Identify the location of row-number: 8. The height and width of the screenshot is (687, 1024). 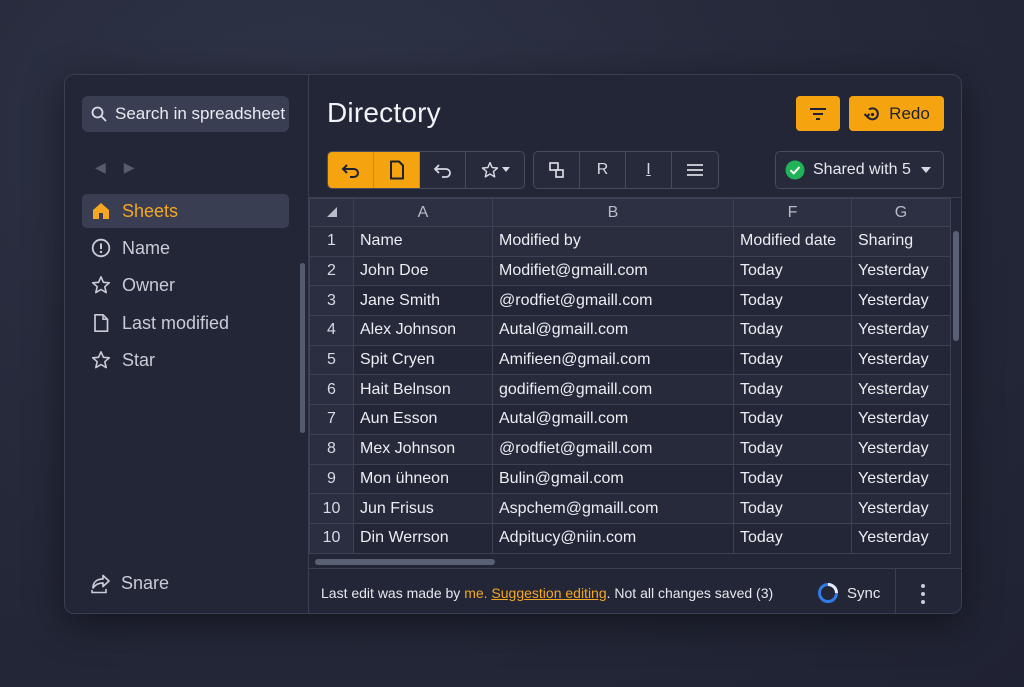
(331, 449).